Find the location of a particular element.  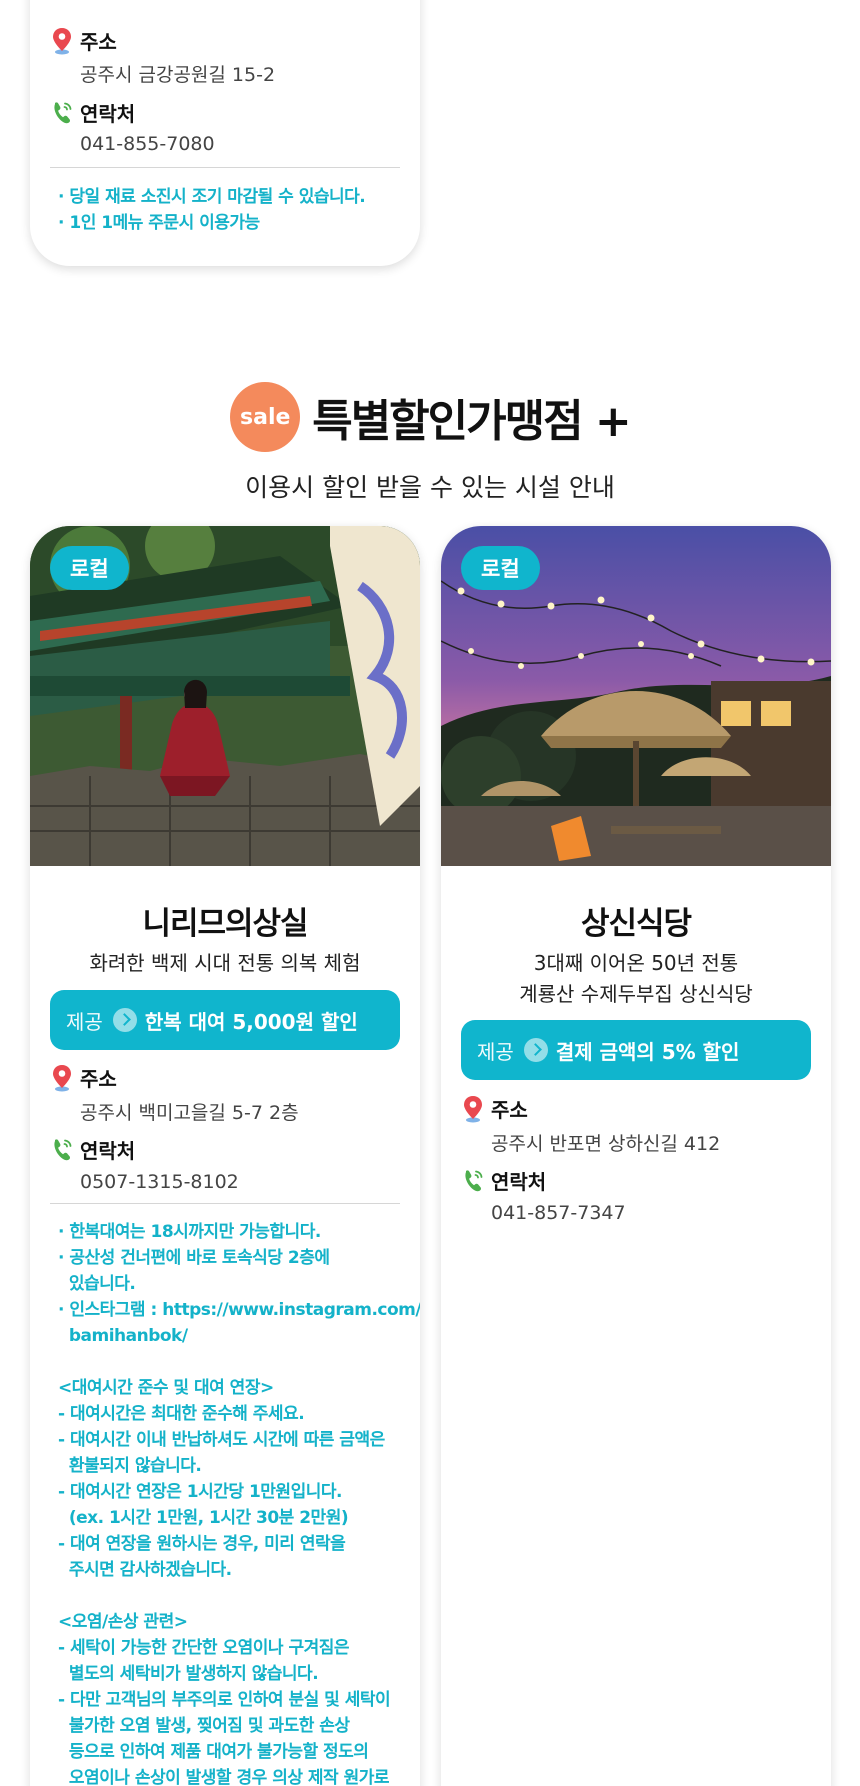

address-value: 공주시 반포면 상하신길 412 is located at coordinates (606, 1144).